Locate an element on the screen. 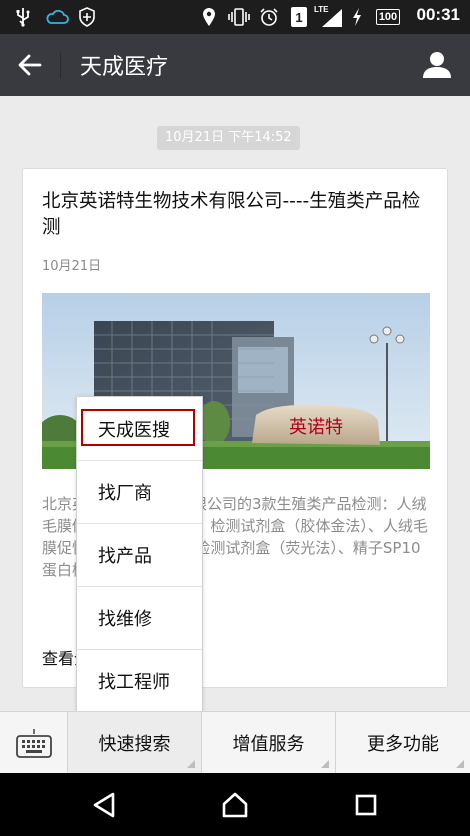 Image resolution: width=470 pixels, height=836 pixels. menu-item-tiancheng-search: 天成医搜 is located at coordinates (139, 428).